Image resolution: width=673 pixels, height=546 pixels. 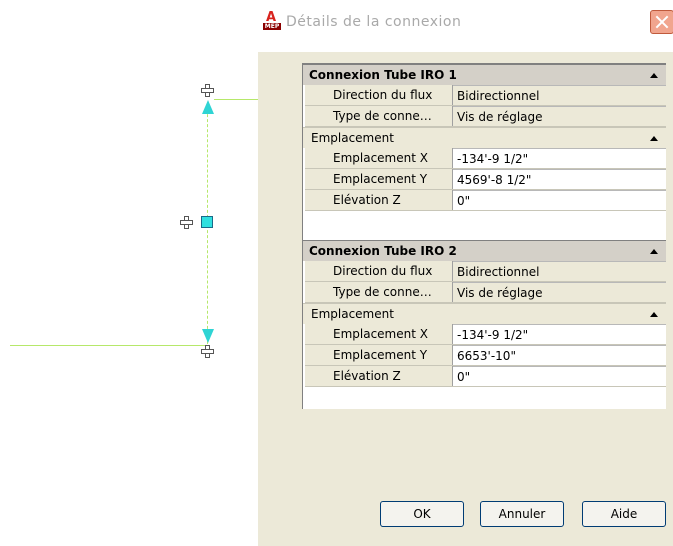 What do you see at coordinates (661, 22) in the screenshot?
I see `close-icon` at bounding box center [661, 22].